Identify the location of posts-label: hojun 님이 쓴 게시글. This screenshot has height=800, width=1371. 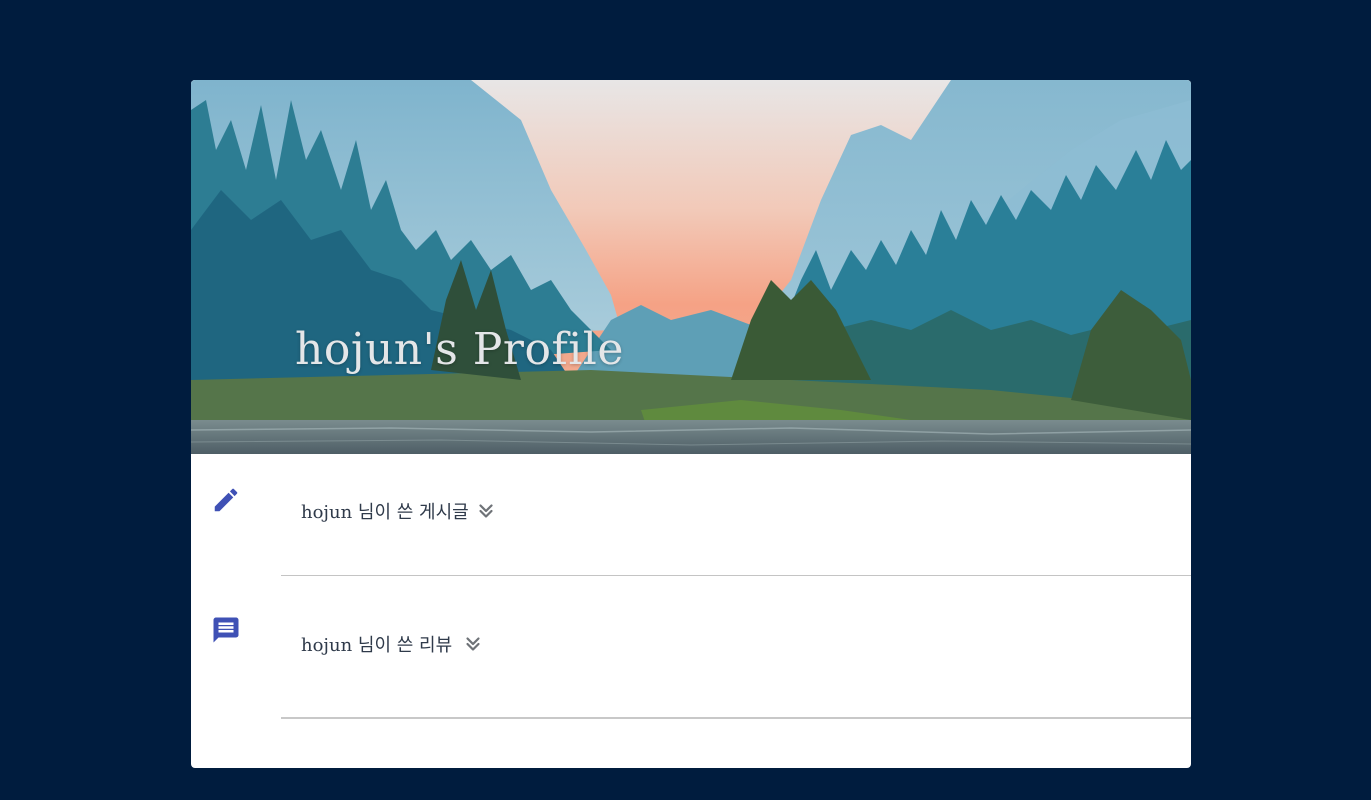
(385, 512).